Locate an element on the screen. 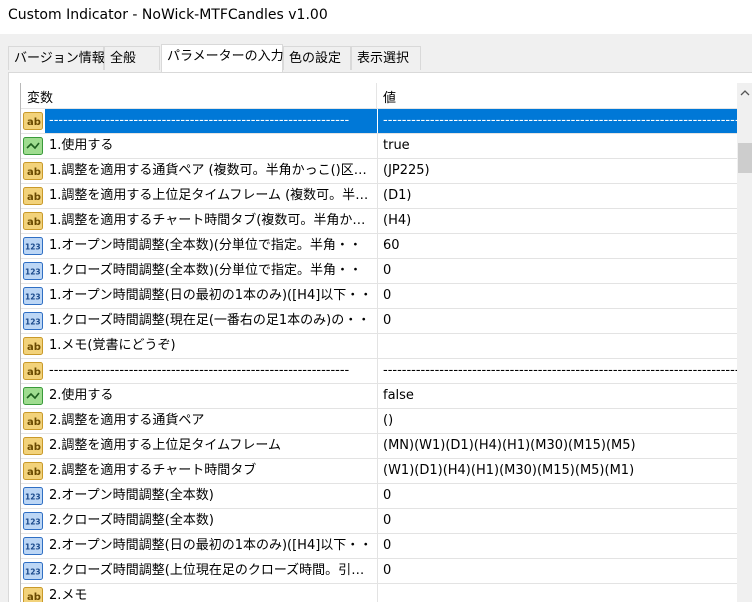  parameter-name: 1.メモ(覚書にどうぞ) is located at coordinates (211, 346).